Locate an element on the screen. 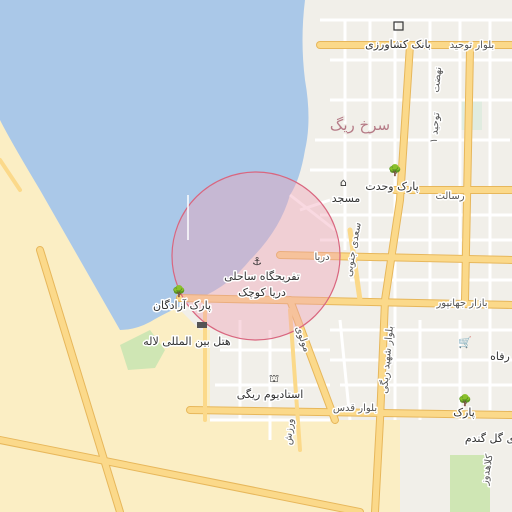 This screenshot has height=512, width=512. street-label-bolvar-tohid: بلوار توحید is located at coordinates (472, 45).